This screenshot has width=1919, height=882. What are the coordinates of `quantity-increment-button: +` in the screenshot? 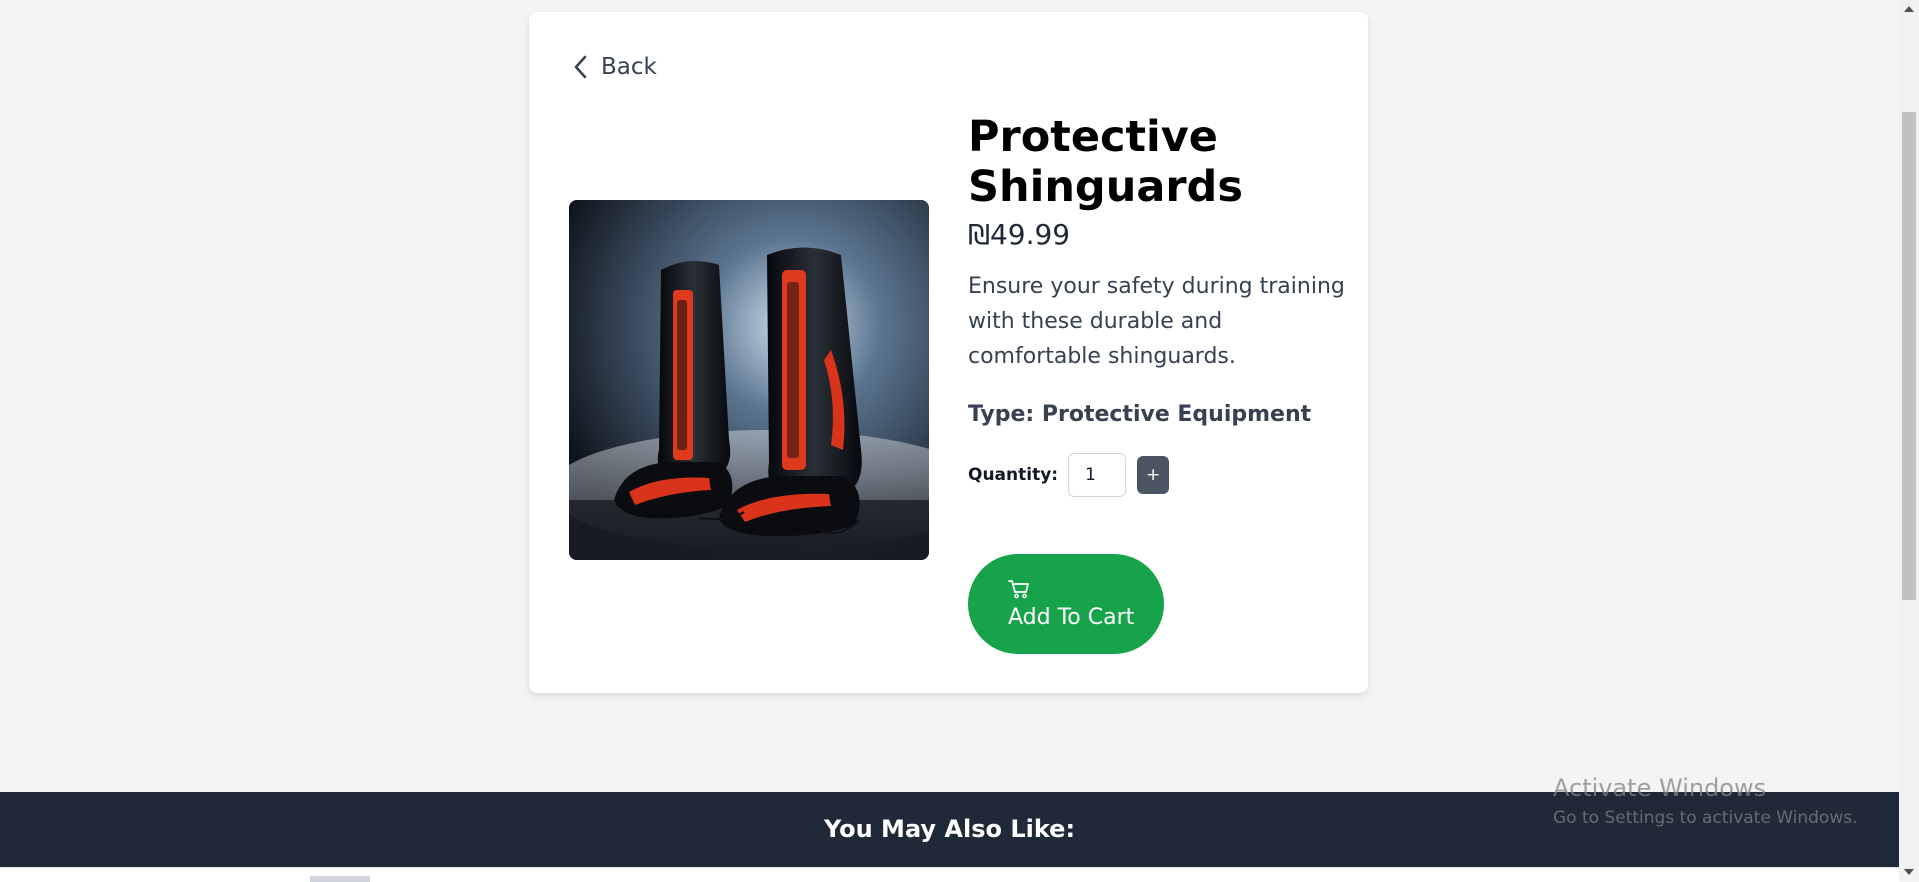 It's located at (1153, 475).